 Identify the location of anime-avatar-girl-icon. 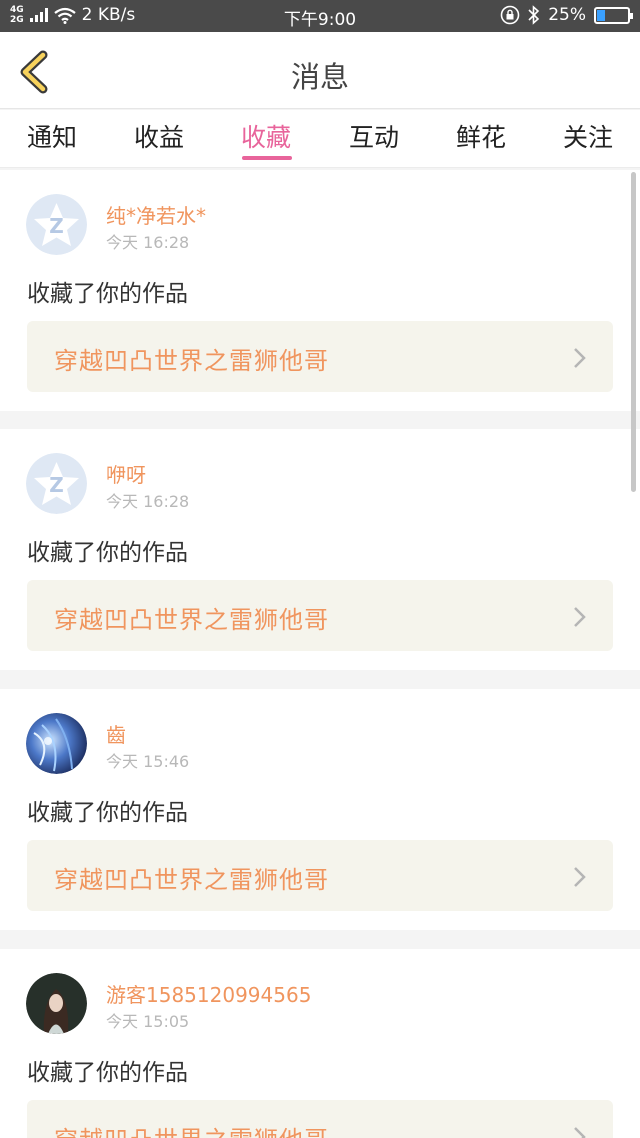
(56, 1003).